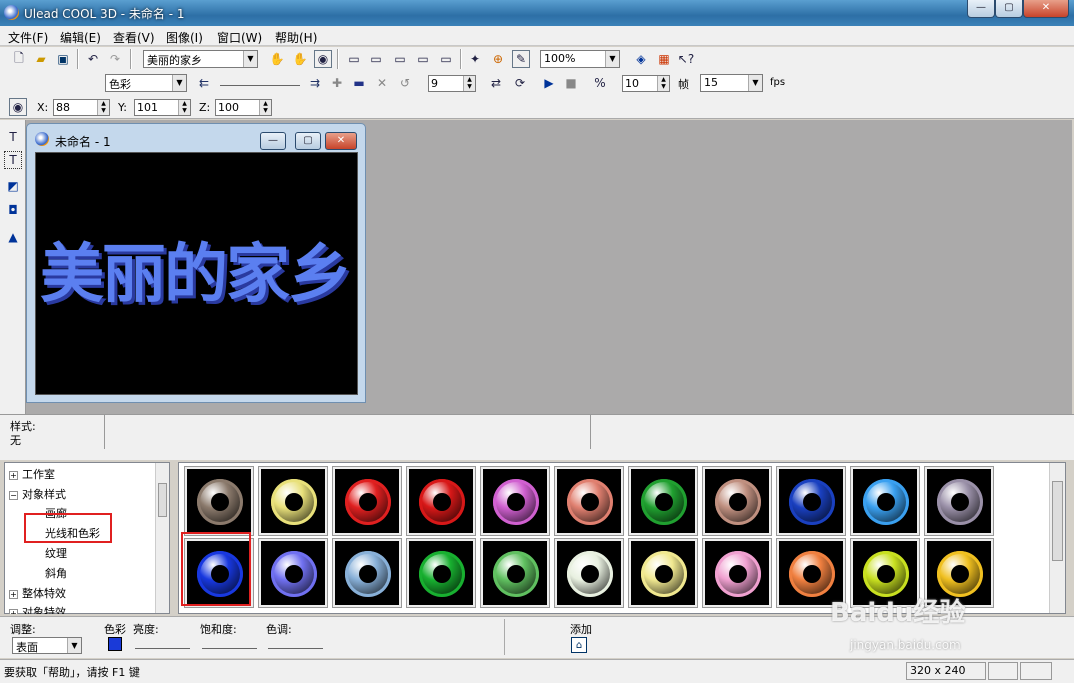 The width and height of the screenshot is (1074, 683). Describe the element at coordinates (382, 83) in the screenshot. I see `reverse-icon: ✕` at that location.